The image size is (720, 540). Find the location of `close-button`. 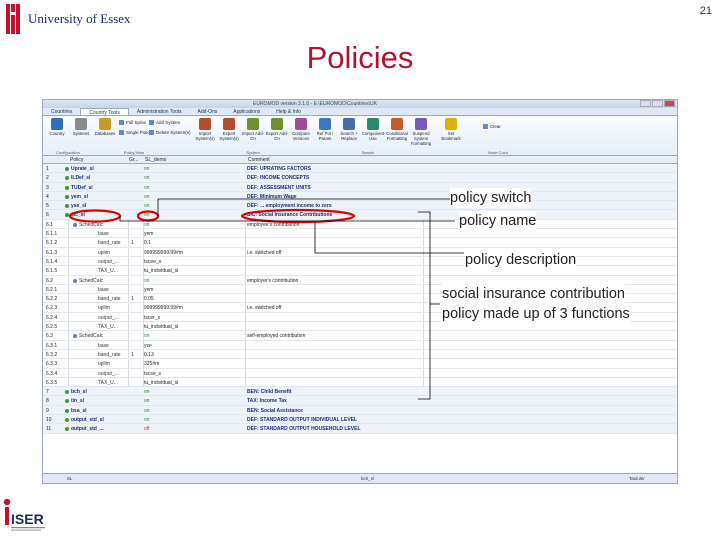

close-button is located at coordinates (669, 103).